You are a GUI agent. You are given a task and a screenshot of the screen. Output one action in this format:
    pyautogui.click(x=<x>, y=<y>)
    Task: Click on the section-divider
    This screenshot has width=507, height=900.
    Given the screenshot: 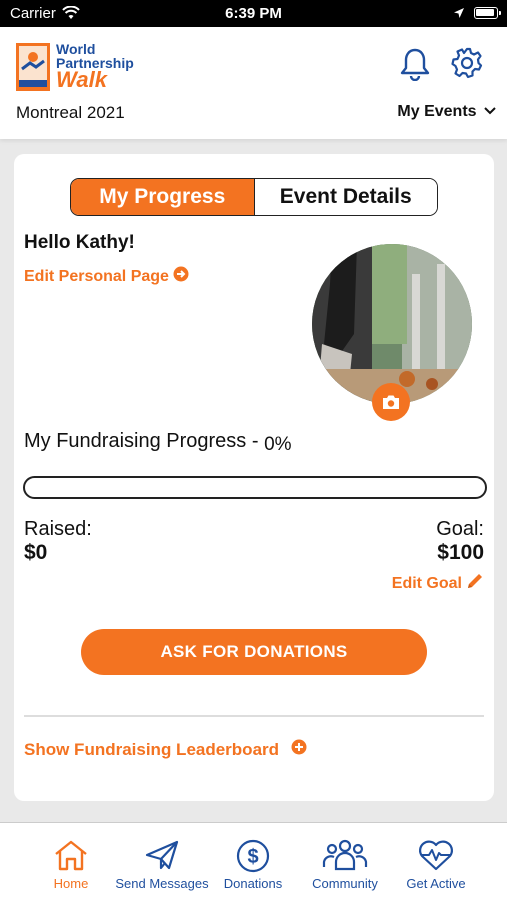 What is the action you would take?
    pyautogui.click(x=254, y=716)
    